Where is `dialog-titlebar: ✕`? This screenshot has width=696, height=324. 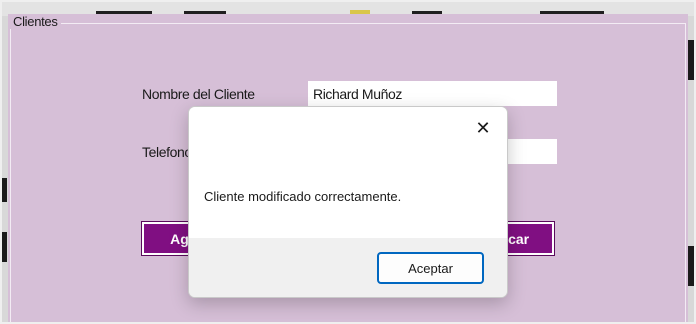 dialog-titlebar: ✕ is located at coordinates (348, 130).